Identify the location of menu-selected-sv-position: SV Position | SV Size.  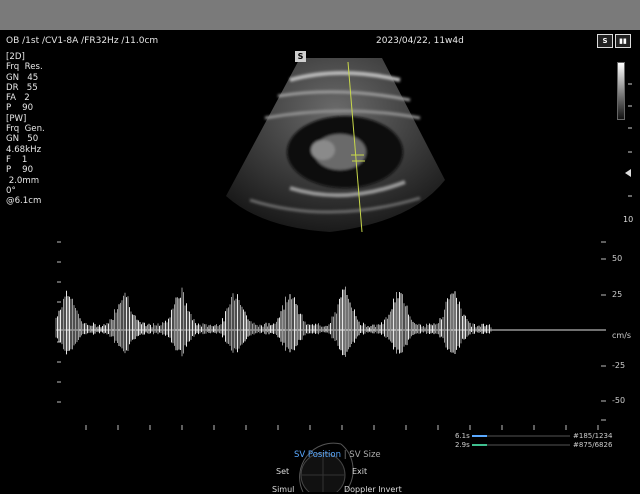
(337, 455).